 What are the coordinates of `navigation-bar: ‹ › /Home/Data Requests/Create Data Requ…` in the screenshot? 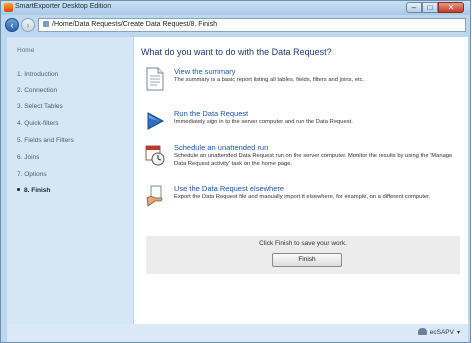 It's located at (235, 26).